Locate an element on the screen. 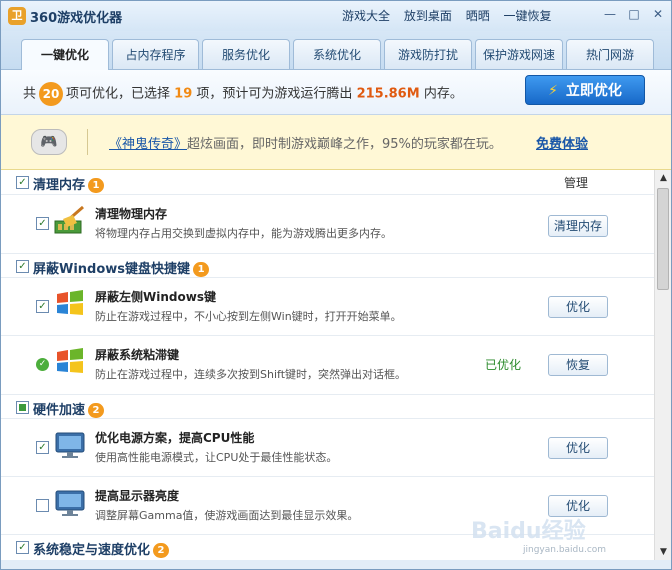 Image resolution: width=672 pixels, height=570 pixels. scroll-up-arrow-icon: ▲ is located at coordinates (663, 178).